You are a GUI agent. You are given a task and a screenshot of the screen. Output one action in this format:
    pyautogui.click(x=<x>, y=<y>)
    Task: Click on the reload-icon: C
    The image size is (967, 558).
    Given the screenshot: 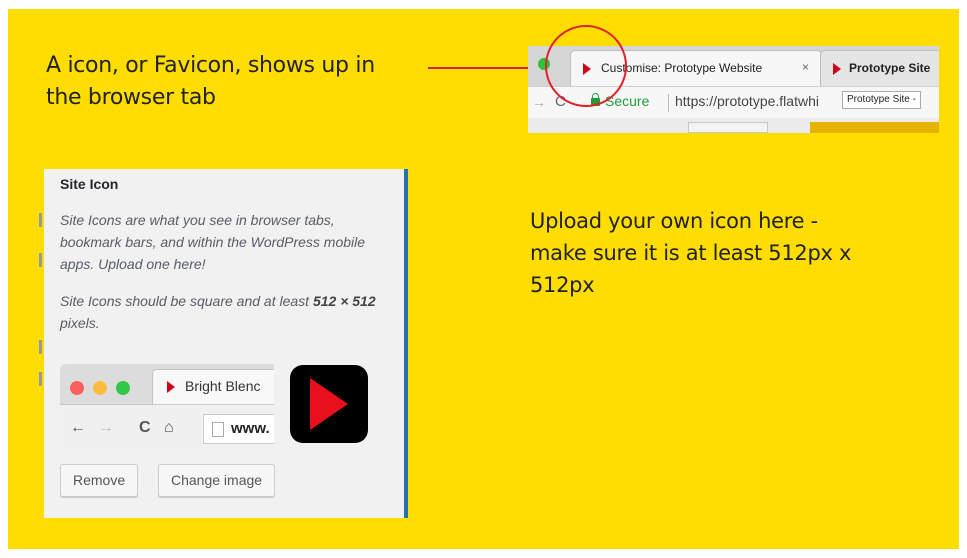 What is the action you would take?
    pyautogui.click(x=145, y=427)
    